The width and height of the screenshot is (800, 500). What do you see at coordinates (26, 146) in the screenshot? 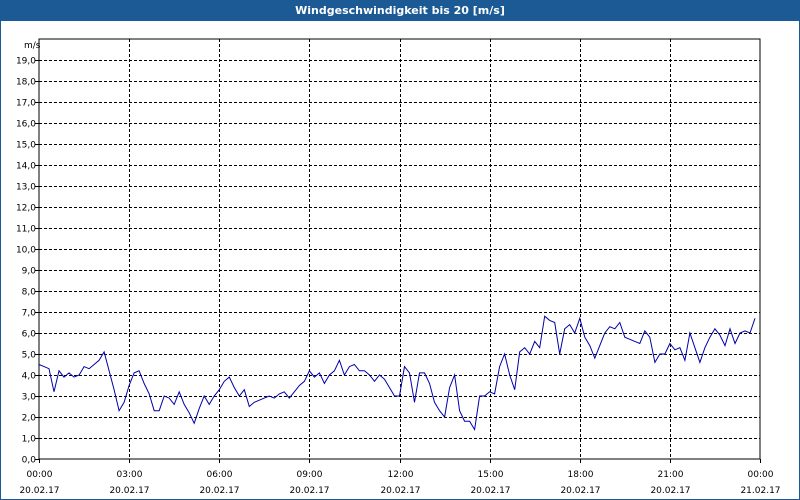
I see `y-tick-label: 15,0` at bounding box center [26, 146].